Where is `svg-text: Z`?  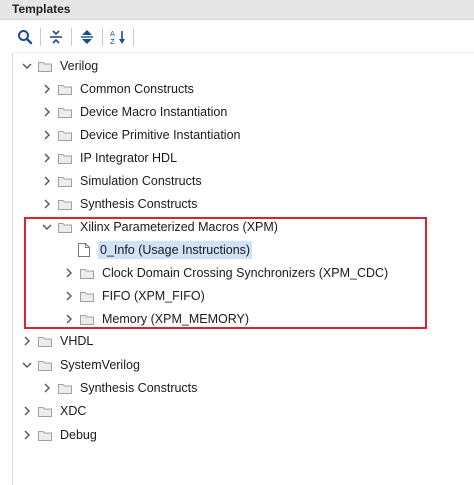
svg-text: Z is located at coordinates (112, 41).